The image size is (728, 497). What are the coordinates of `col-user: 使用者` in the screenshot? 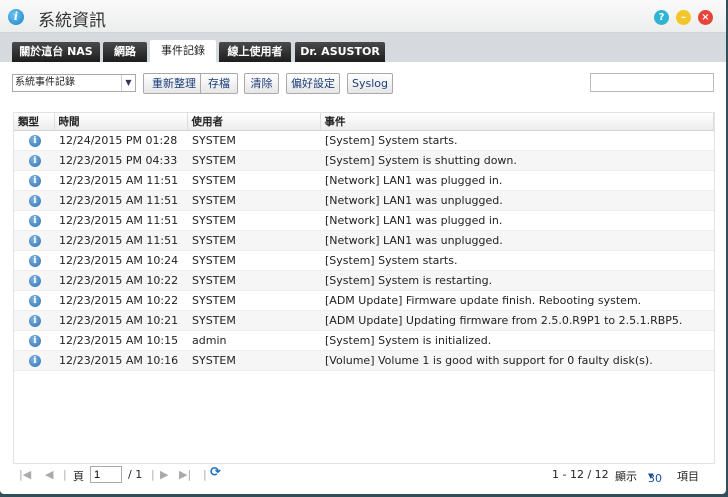 It's located at (254, 122).